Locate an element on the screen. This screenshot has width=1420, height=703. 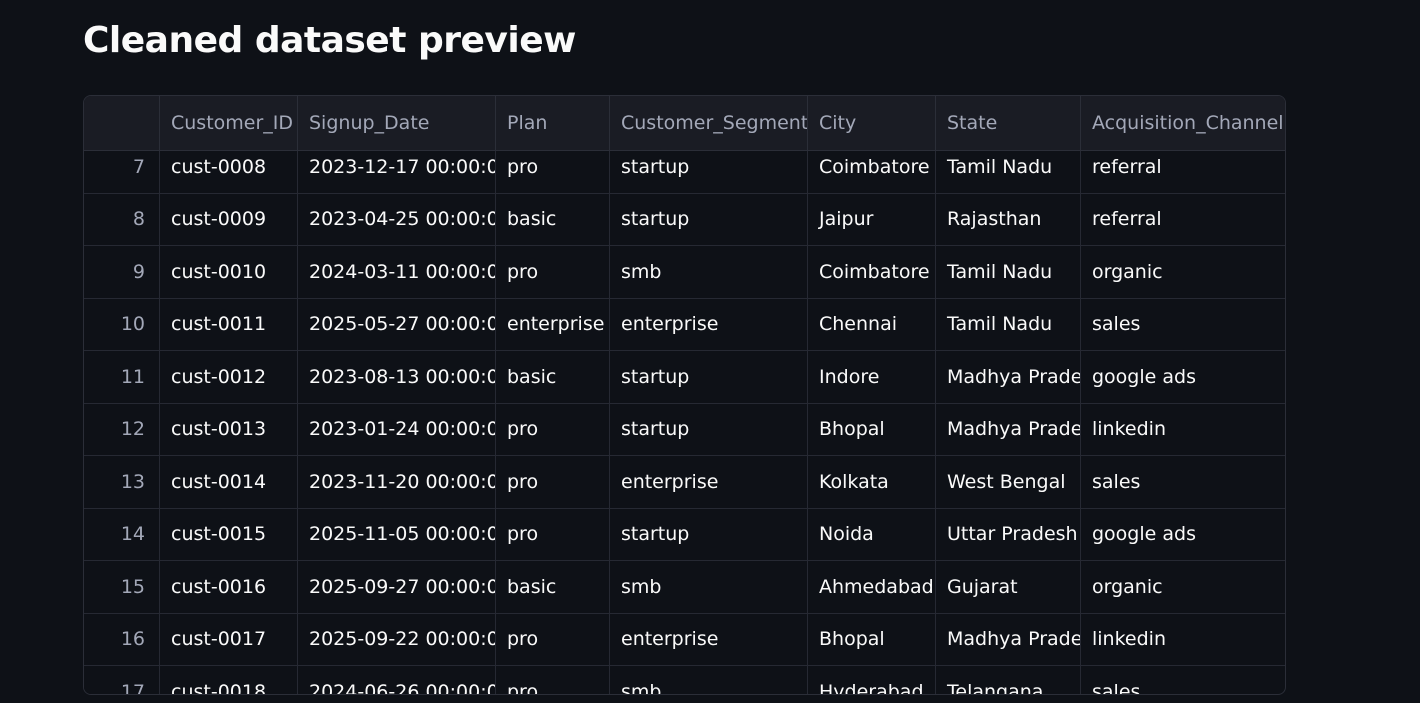
cell-city: Indore is located at coordinates (872, 377).